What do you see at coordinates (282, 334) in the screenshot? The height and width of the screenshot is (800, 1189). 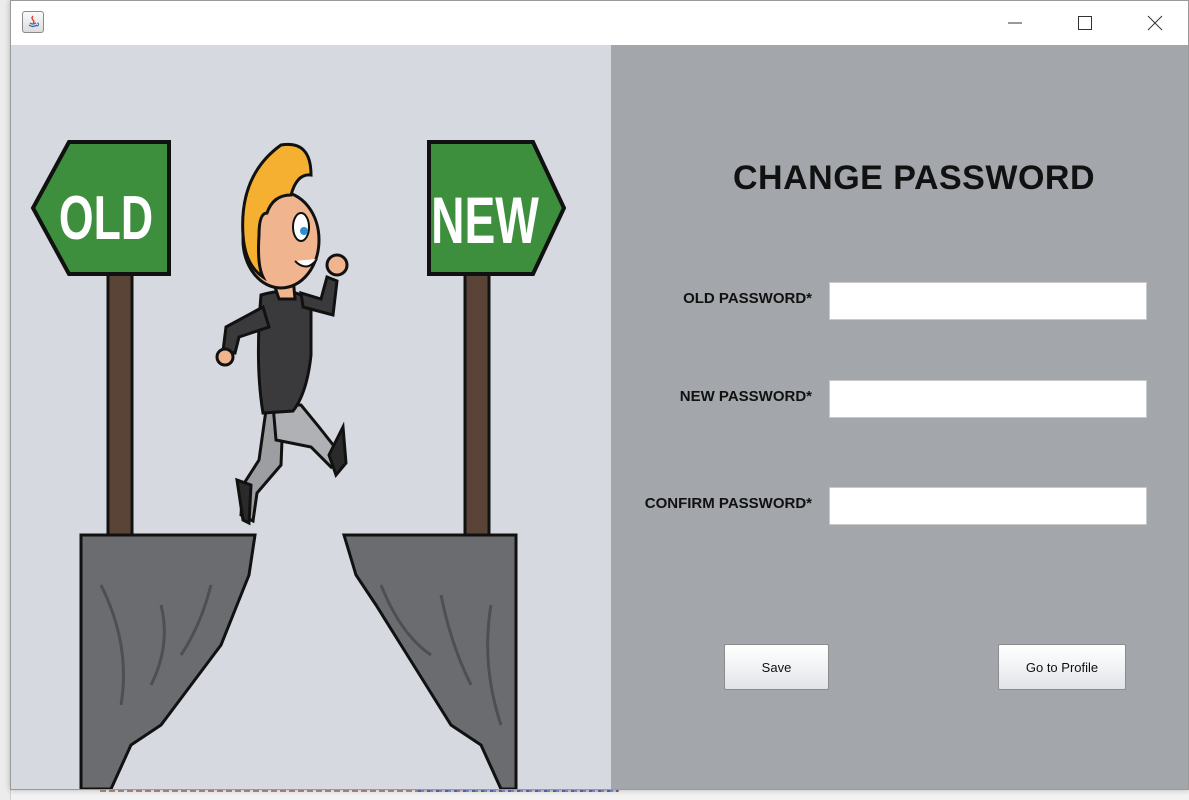 I see `running-man-figure` at bounding box center [282, 334].